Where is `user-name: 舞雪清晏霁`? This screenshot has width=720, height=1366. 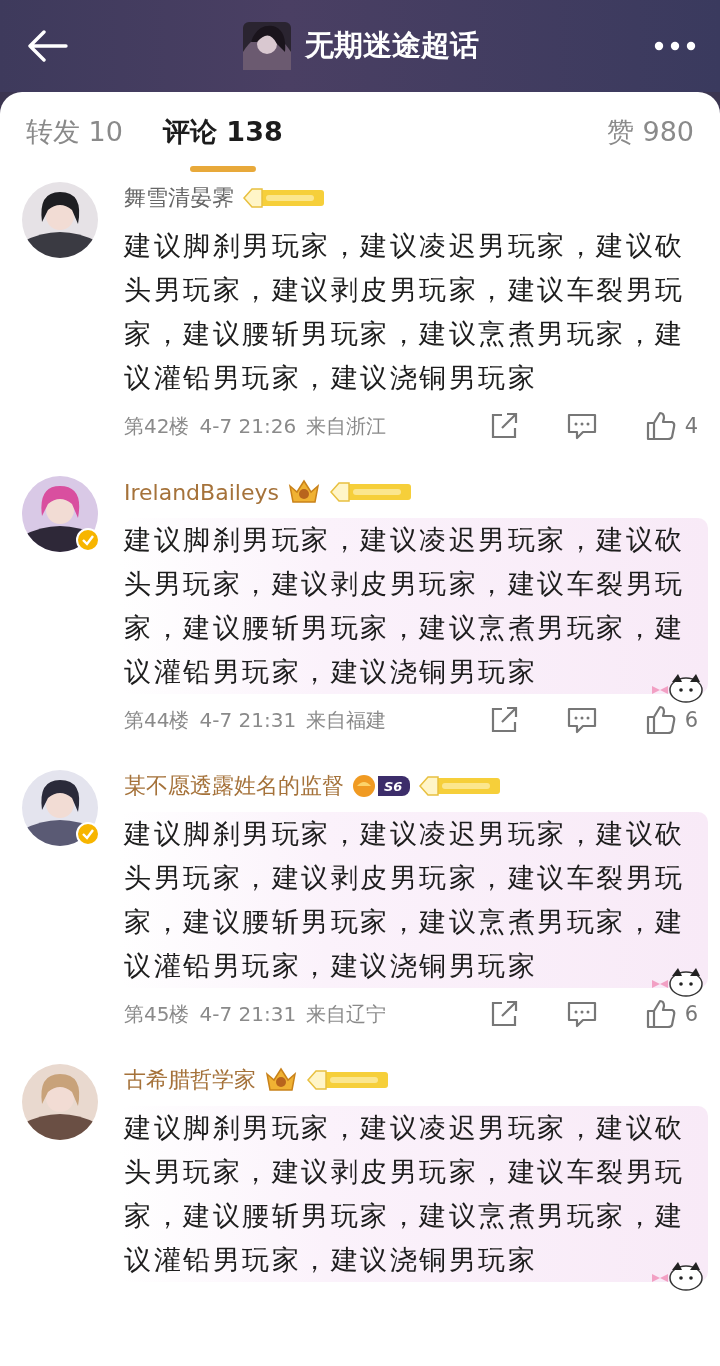
user-name: 舞雪清晏霁 is located at coordinates (179, 198).